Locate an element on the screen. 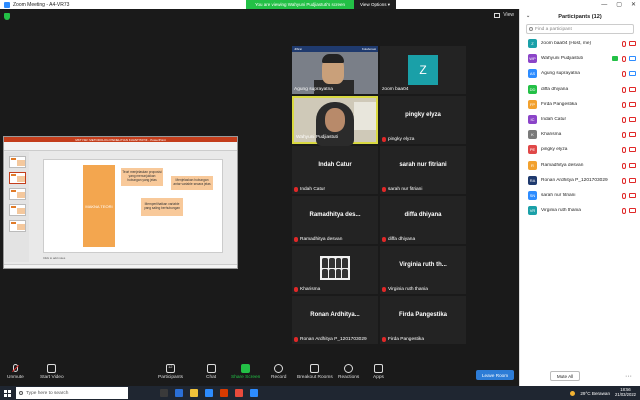  participant-row: SN sarah nur fitriani is located at coordinates (580, 195).